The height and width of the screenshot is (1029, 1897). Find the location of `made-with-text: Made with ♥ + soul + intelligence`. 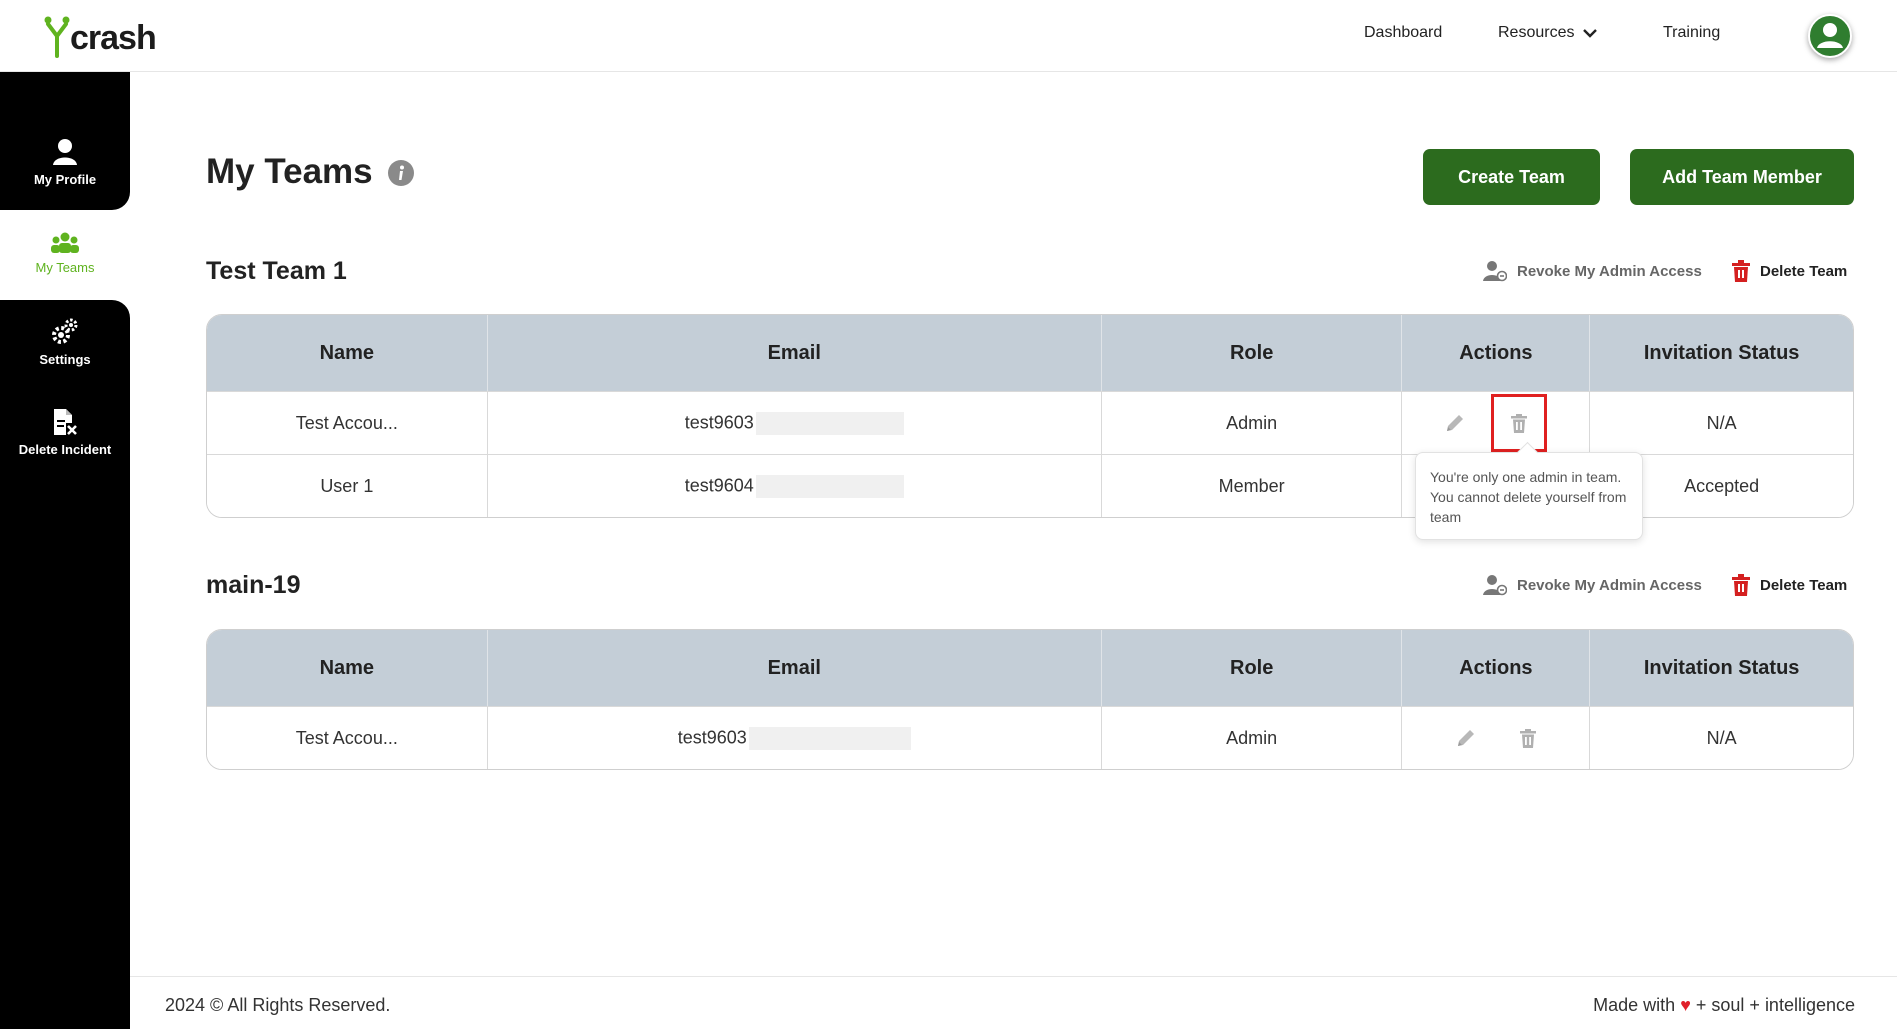

made-with-text: Made with ♥ + soul + intelligence is located at coordinates (1724, 1005).